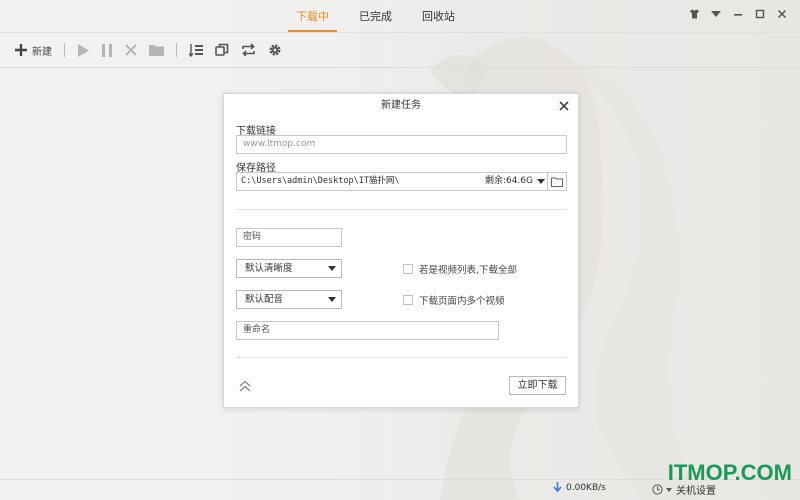 This screenshot has width=800, height=500. I want to click on pause-button, so click(107, 50).